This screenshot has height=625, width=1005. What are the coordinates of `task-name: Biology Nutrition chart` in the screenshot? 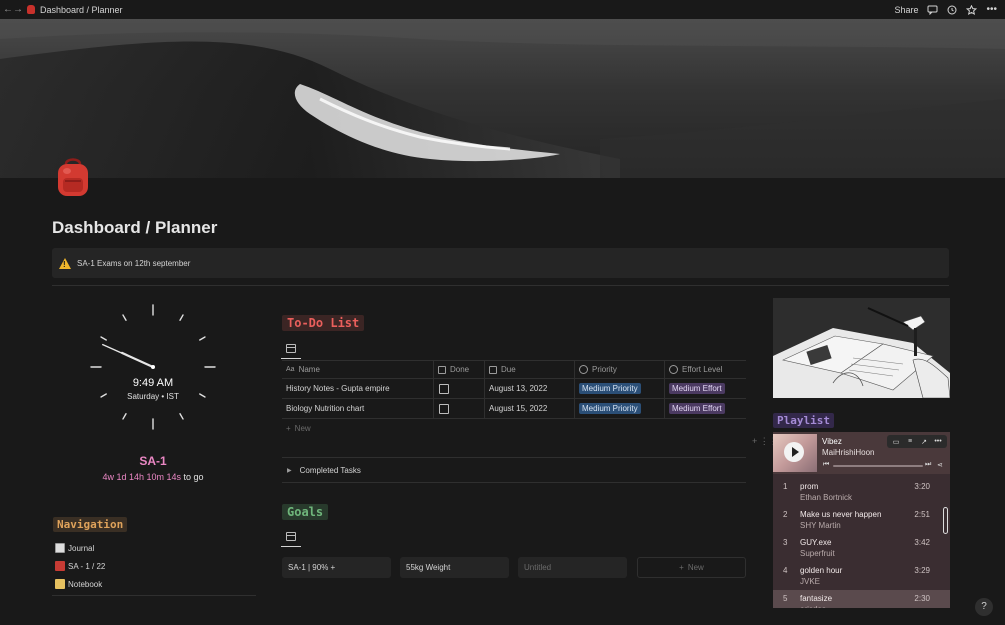 It's located at (358, 408).